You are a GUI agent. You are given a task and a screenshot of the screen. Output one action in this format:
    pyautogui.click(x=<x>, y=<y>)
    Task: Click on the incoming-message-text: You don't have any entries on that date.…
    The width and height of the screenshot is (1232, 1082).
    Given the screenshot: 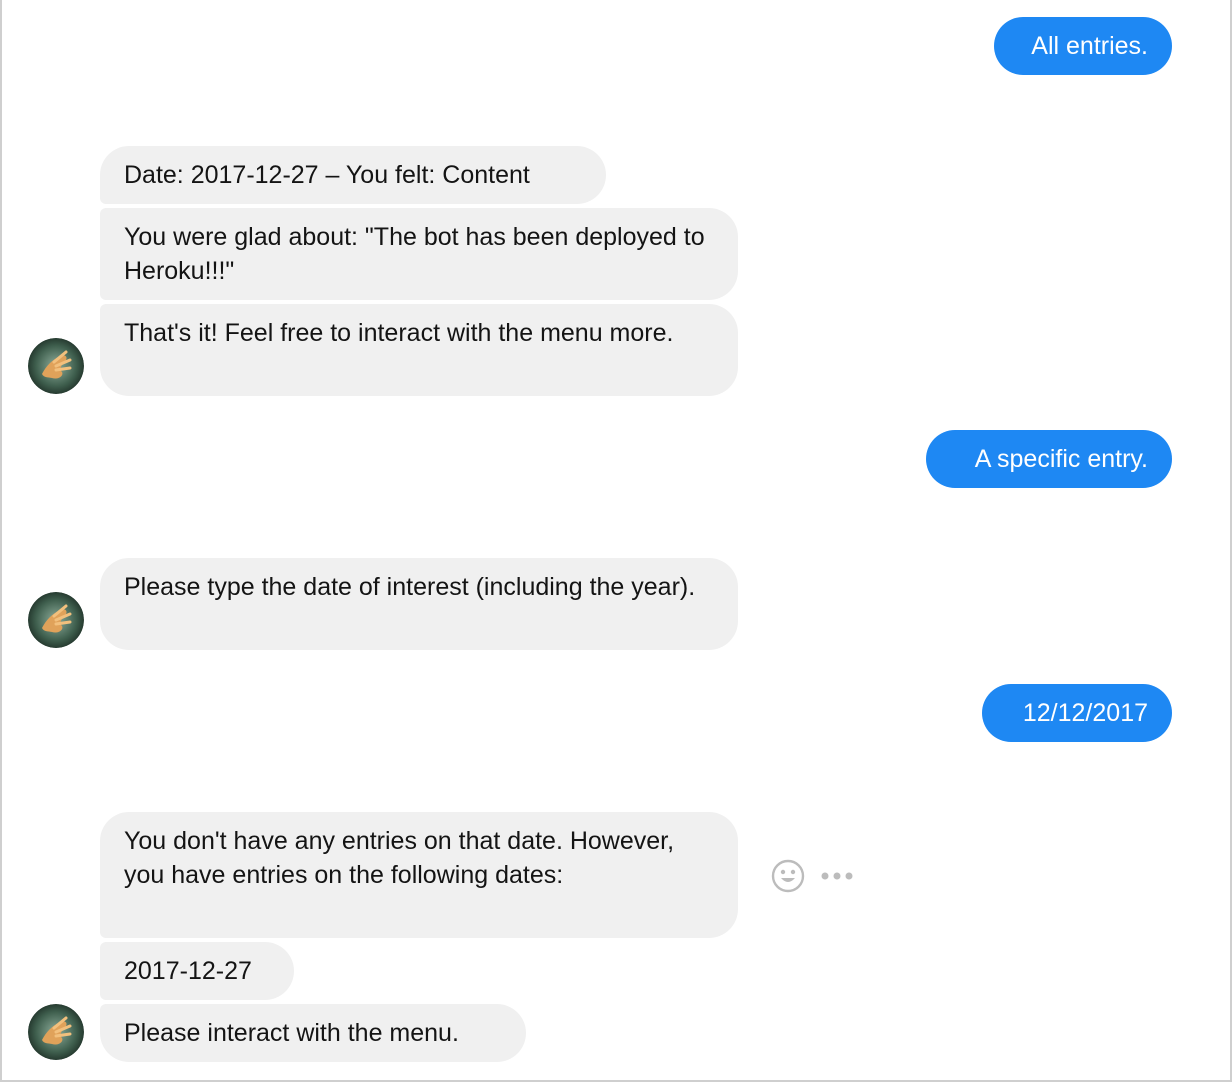 What is the action you would take?
    pyautogui.click(x=399, y=858)
    